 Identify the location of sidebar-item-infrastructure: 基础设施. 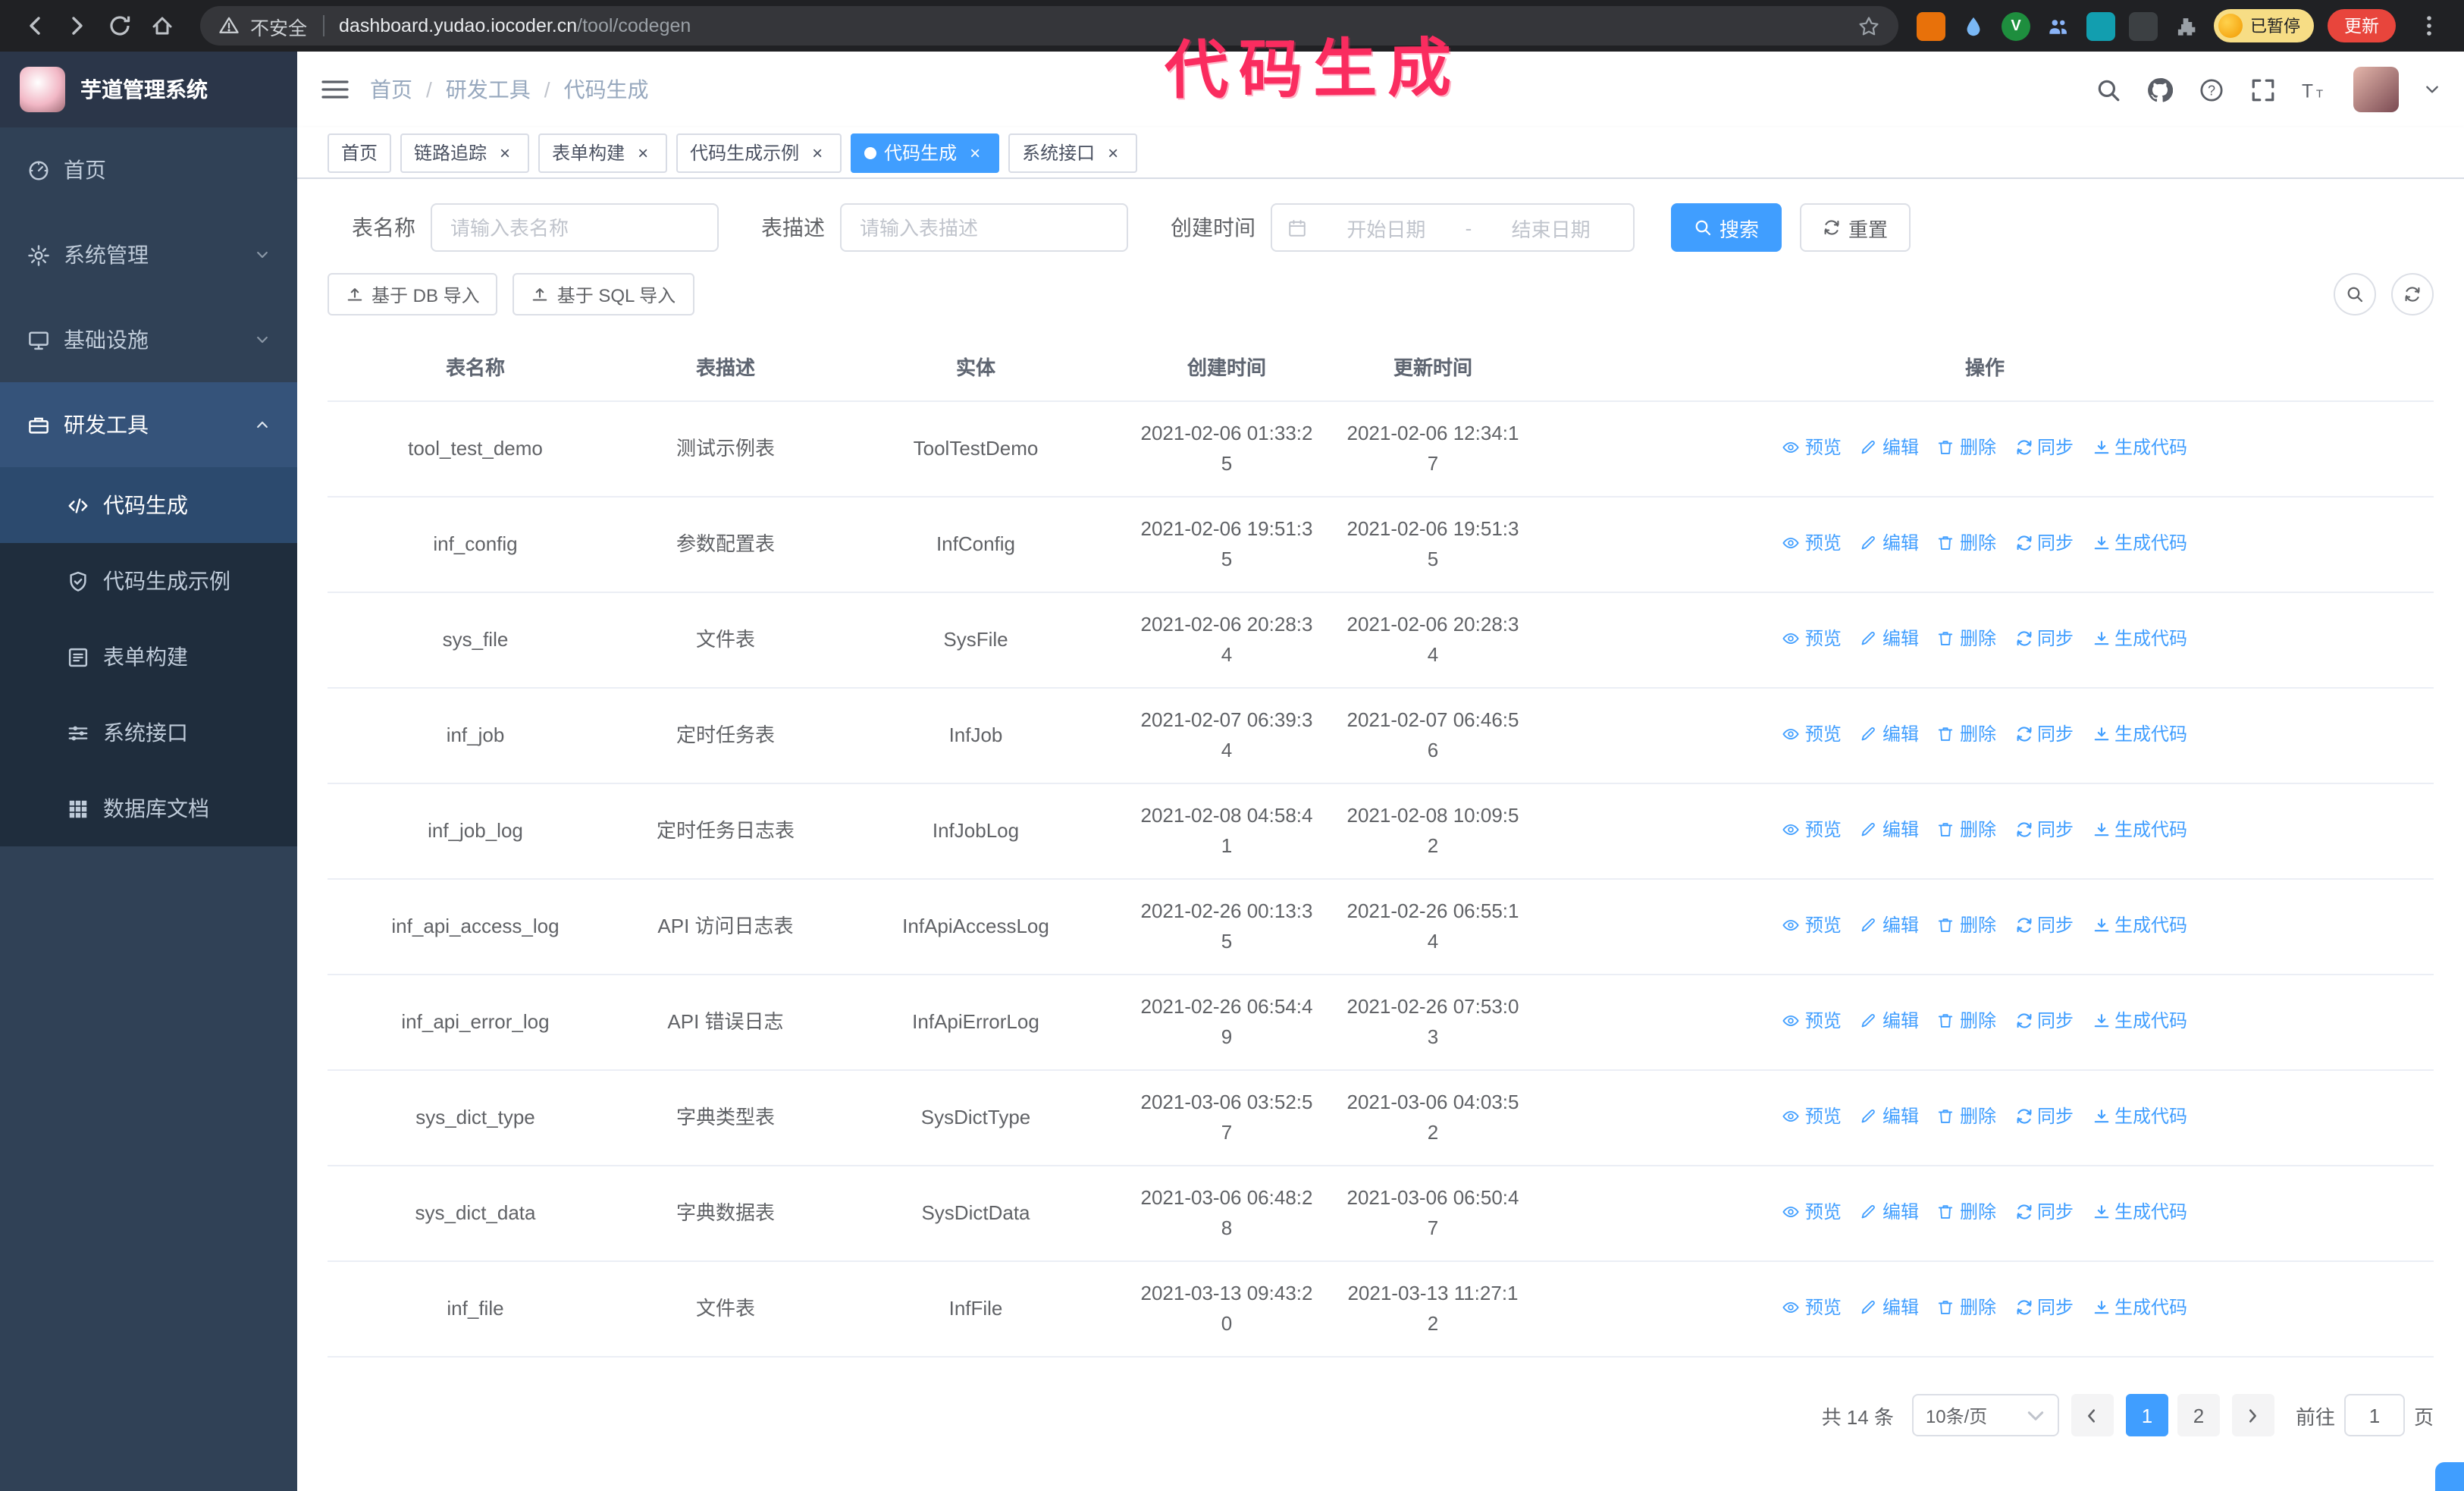
(148, 339).